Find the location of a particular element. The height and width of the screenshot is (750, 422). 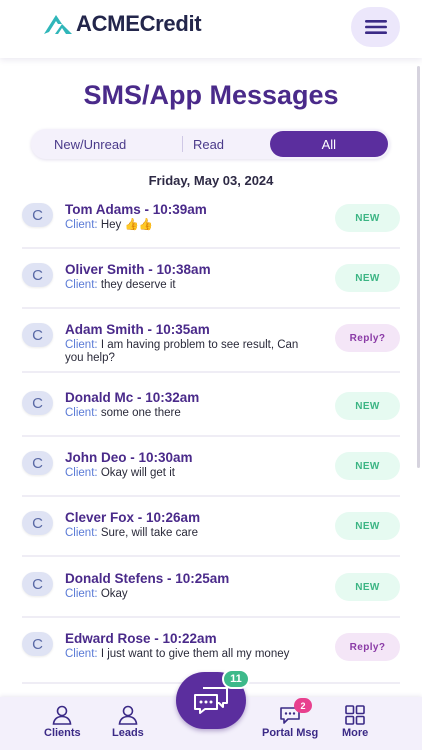

scrollbar is located at coordinates (418, 267).